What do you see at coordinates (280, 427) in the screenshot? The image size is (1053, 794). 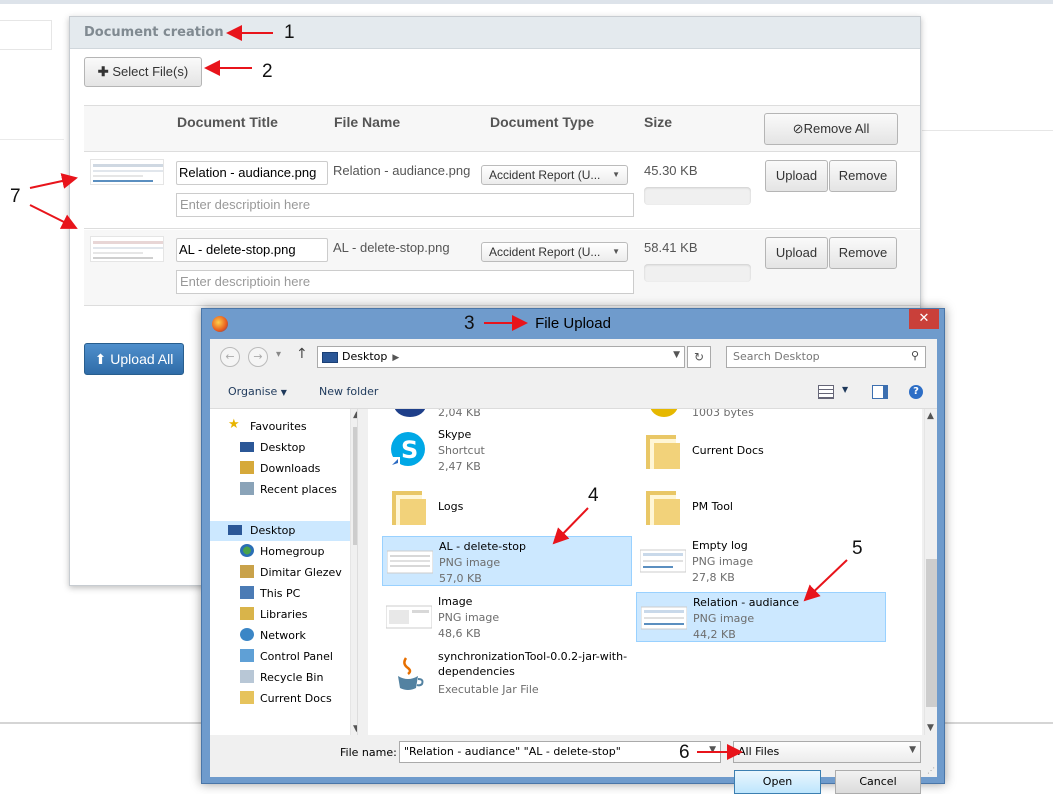 I see `nav-item-favourites: ★ Favourites` at bounding box center [280, 427].